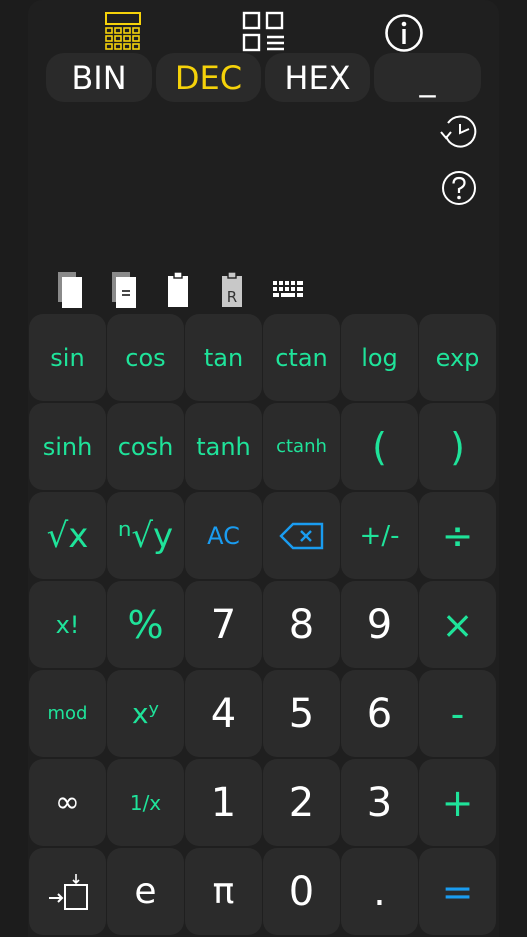 This screenshot has height=937, width=527. I want to click on decimal-label: ., so click(379, 891).